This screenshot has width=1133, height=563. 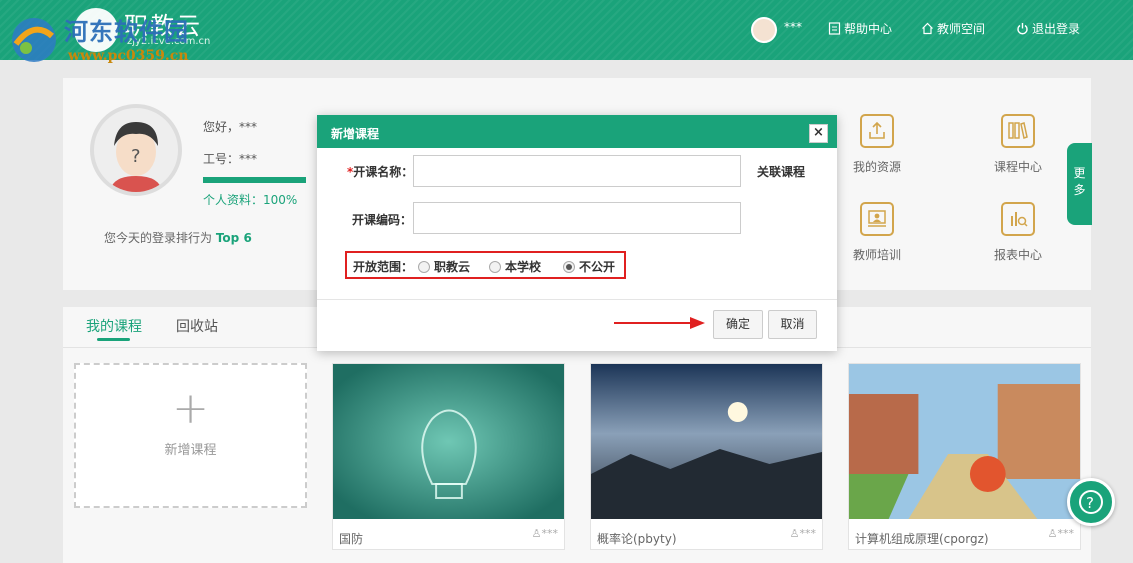 I want to click on radio-label: 职教云, so click(x=452, y=267).